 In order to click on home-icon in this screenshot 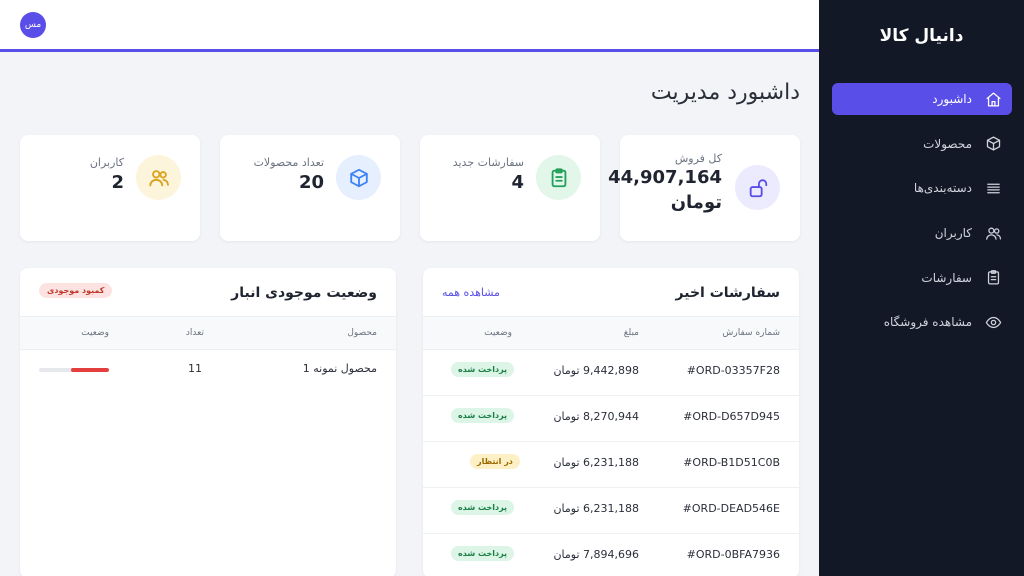, I will do `click(993, 99)`.